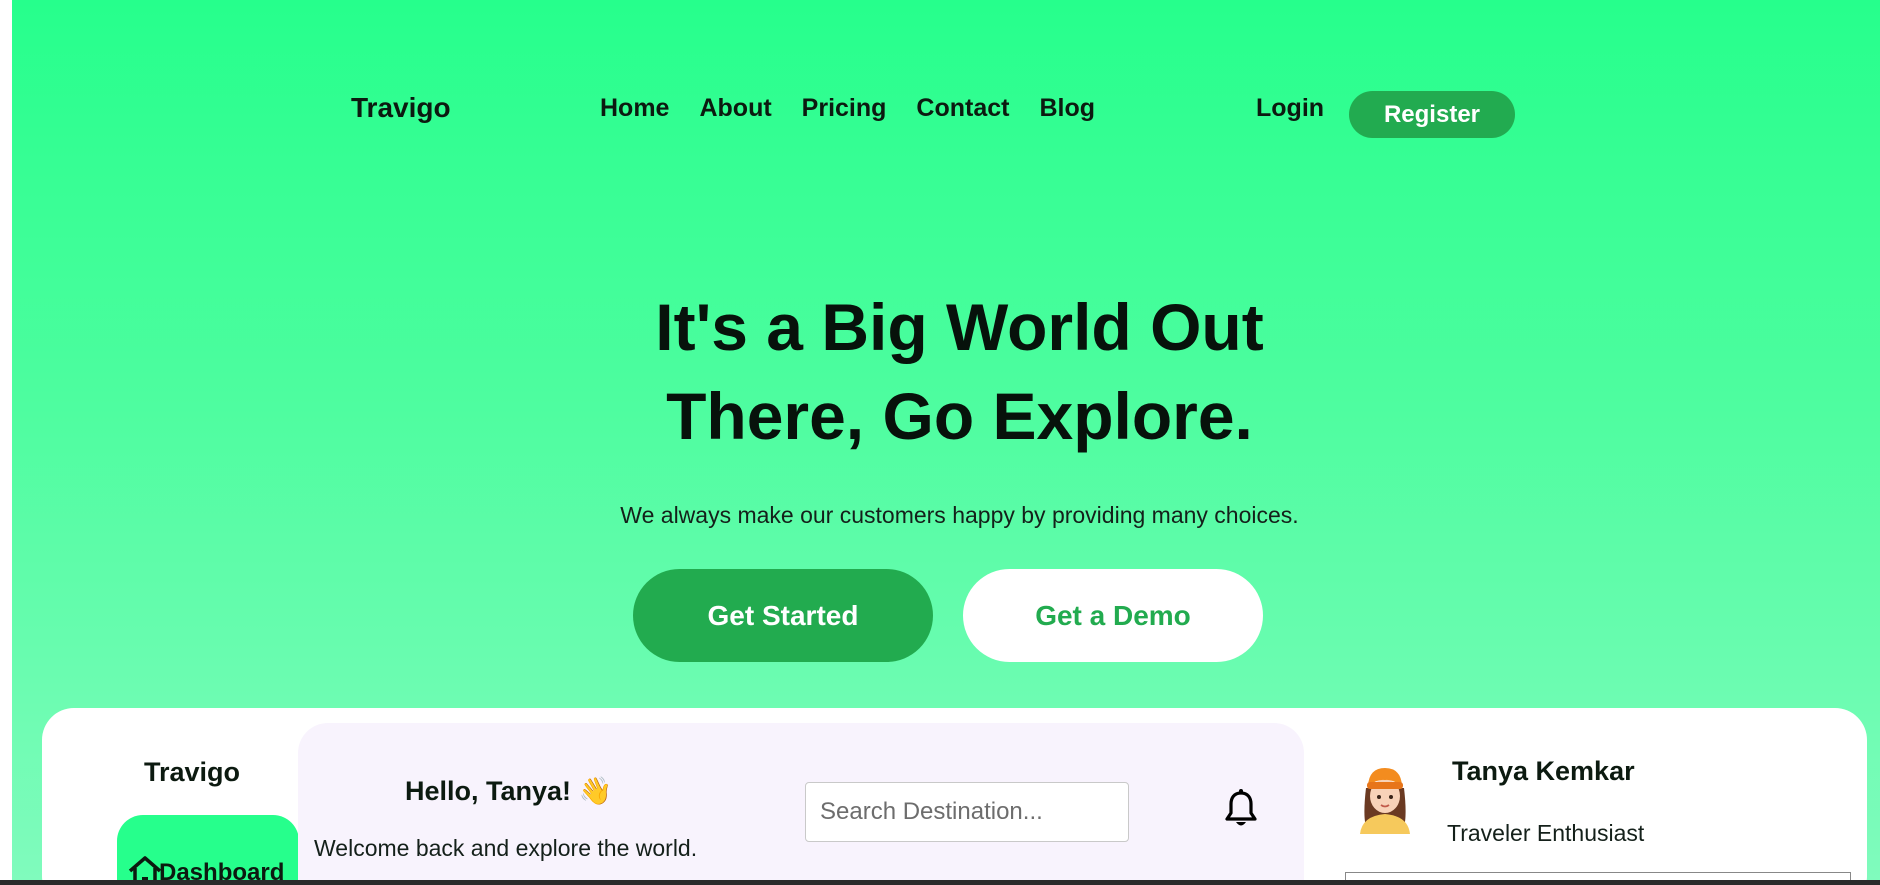 The image size is (1880, 885). I want to click on register-button: Register, so click(1432, 114).